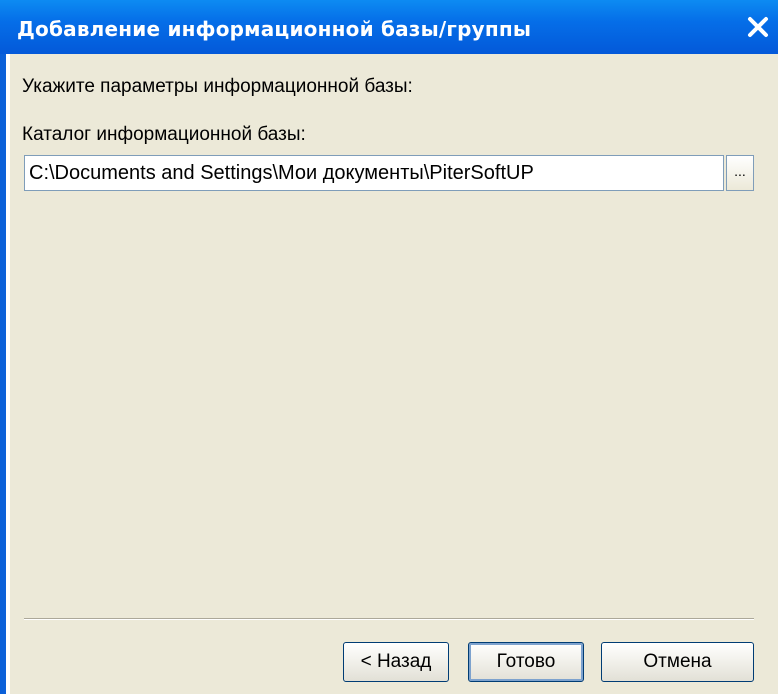 The image size is (778, 694). I want to click on title-bar: Добавление информационной базы/группы, so click(389, 27).